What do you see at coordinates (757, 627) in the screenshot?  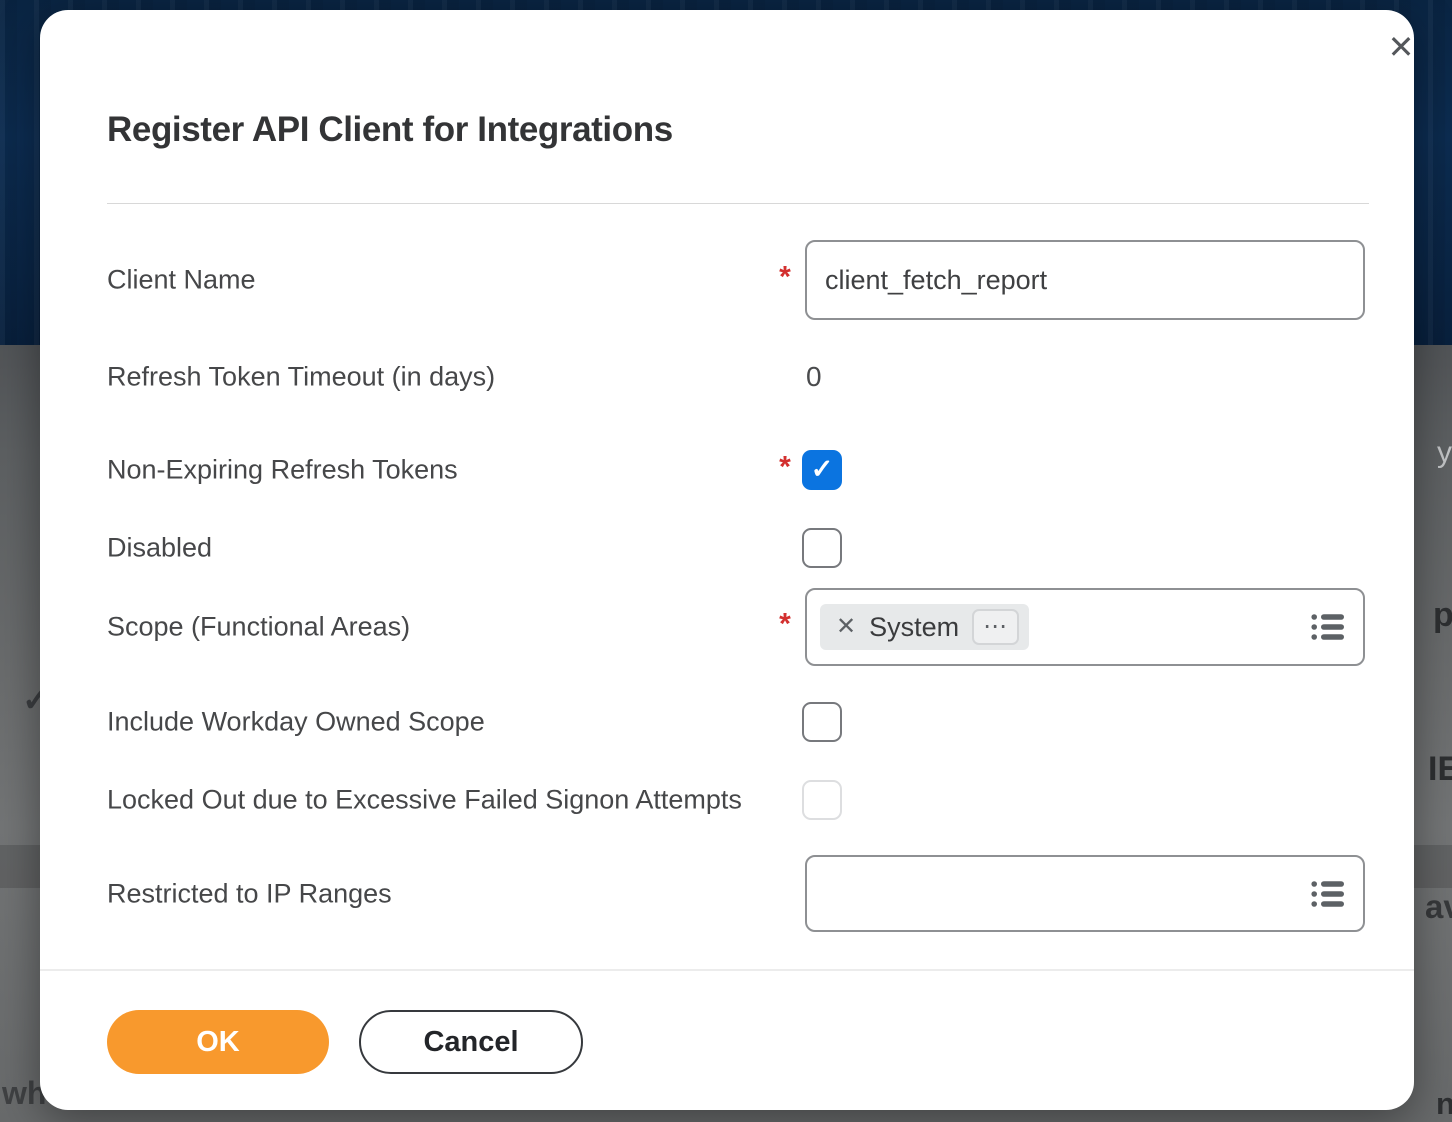 I see `field-scope: Scope (Functional Areas) * ✕ System ⋯` at bounding box center [757, 627].